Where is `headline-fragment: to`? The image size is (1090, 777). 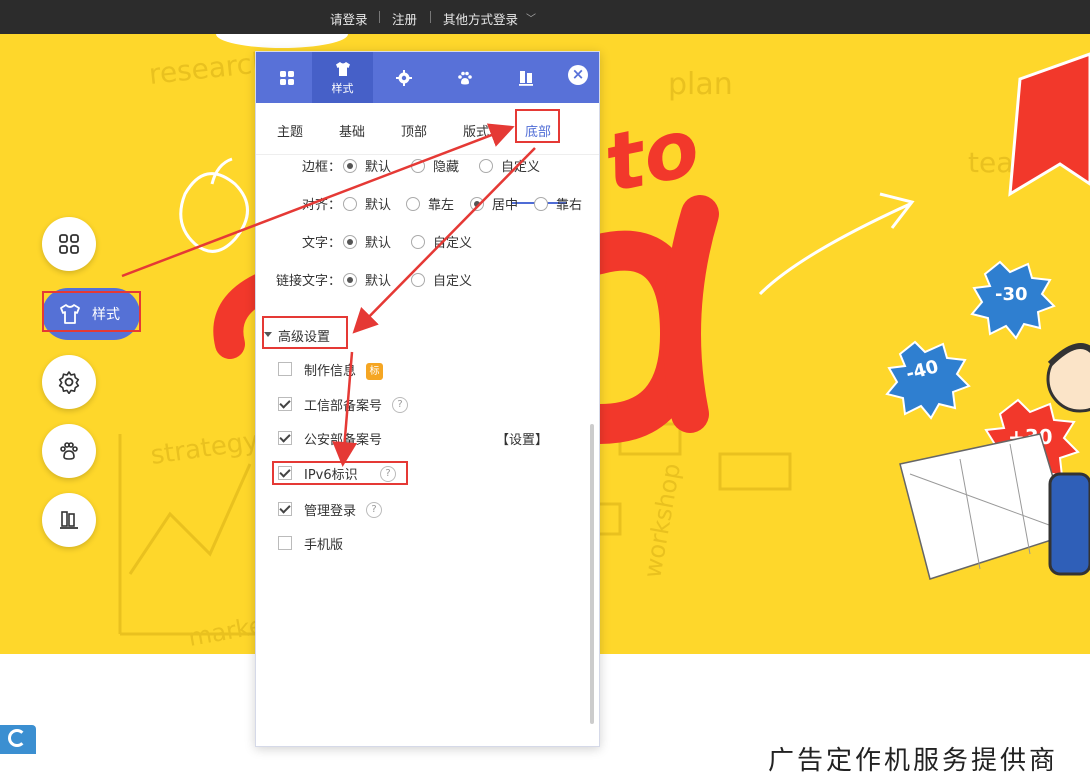 headline-fragment: to is located at coordinates (652, 155).